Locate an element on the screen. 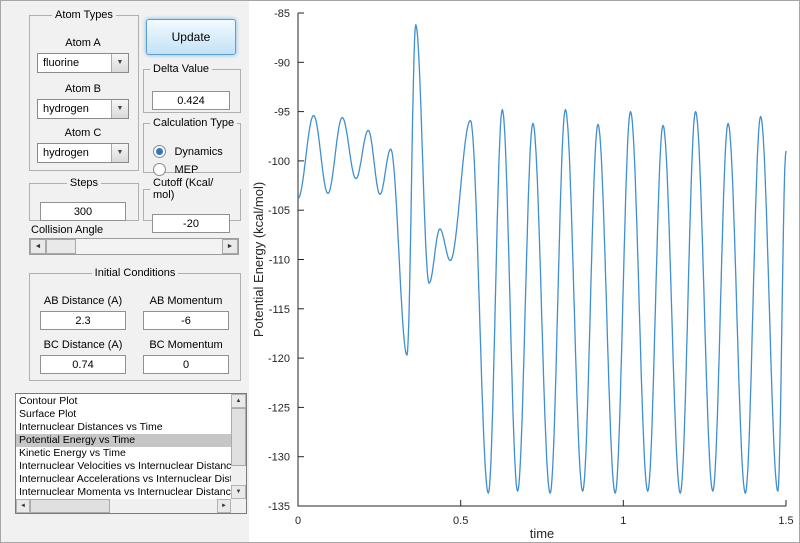 Image resolution: width=800 pixels, height=543 pixels. svg-text: -85 is located at coordinates (282, 14).